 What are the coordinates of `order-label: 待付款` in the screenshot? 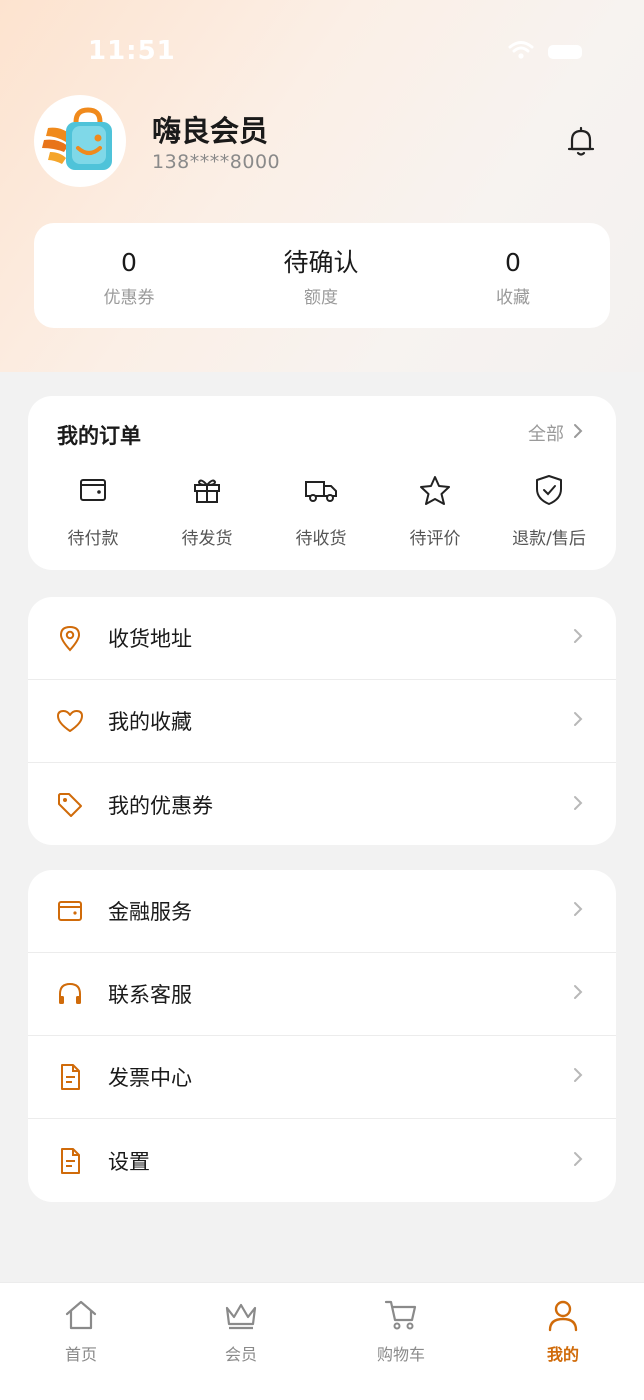 It's located at (93, 539).